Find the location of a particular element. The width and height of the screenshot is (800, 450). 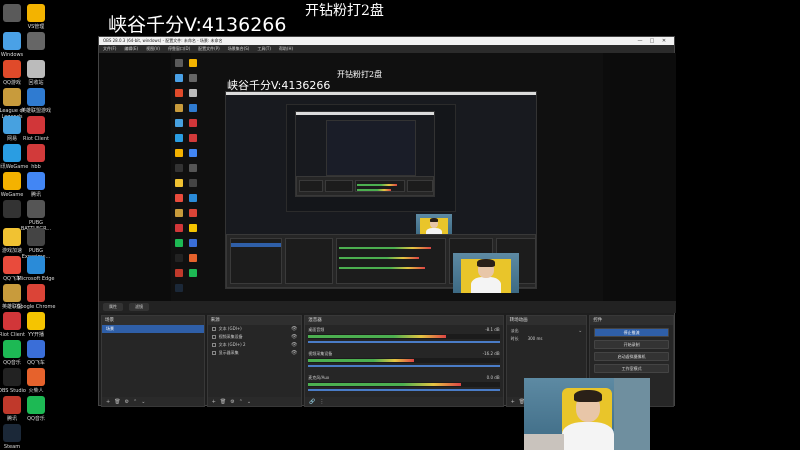

menu-view: 视图(V) is located at coordinates (153, 49).